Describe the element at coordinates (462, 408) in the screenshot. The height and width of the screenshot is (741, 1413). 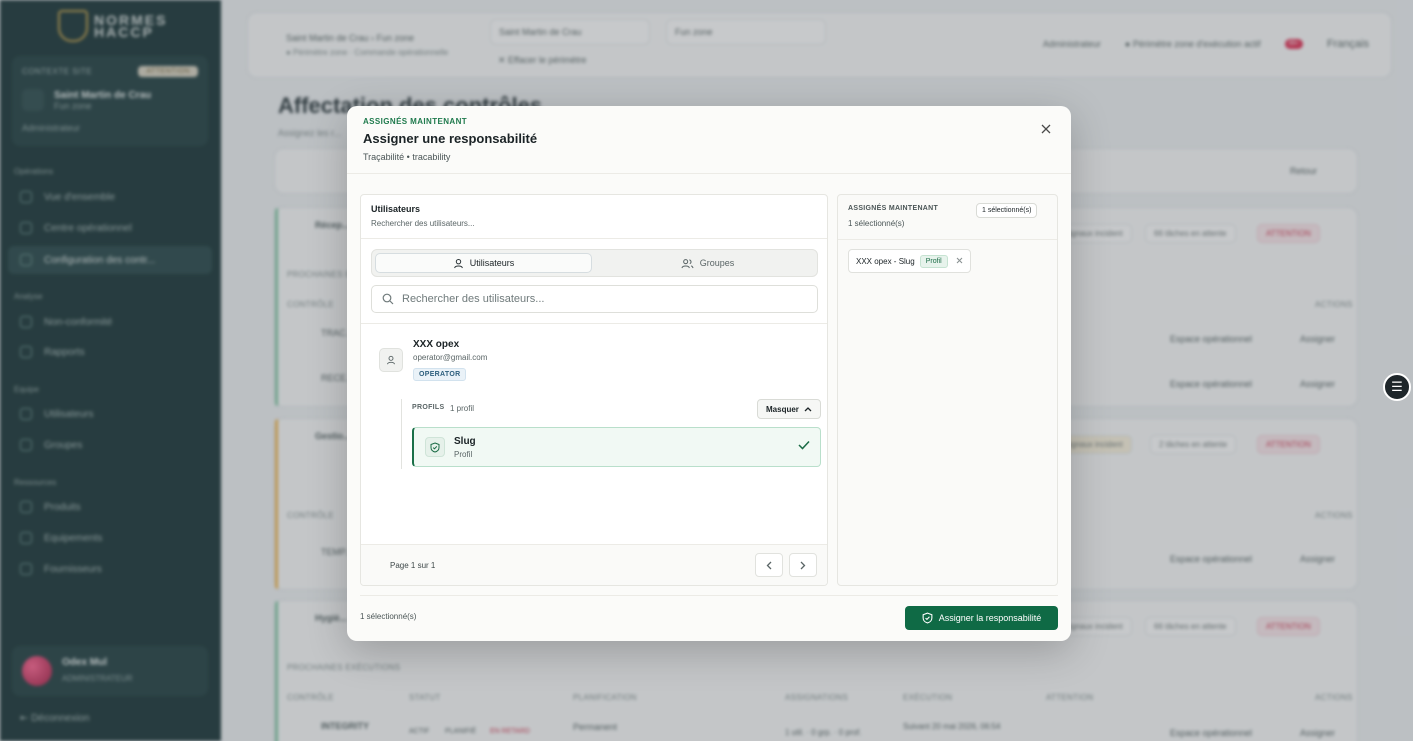
I see `profiles-count: 1 profil` at that location.